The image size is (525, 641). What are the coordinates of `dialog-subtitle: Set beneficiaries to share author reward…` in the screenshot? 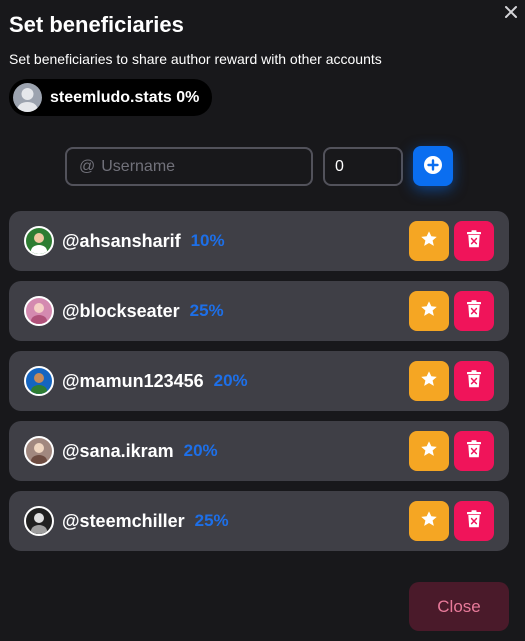 It's located at (195, 59).